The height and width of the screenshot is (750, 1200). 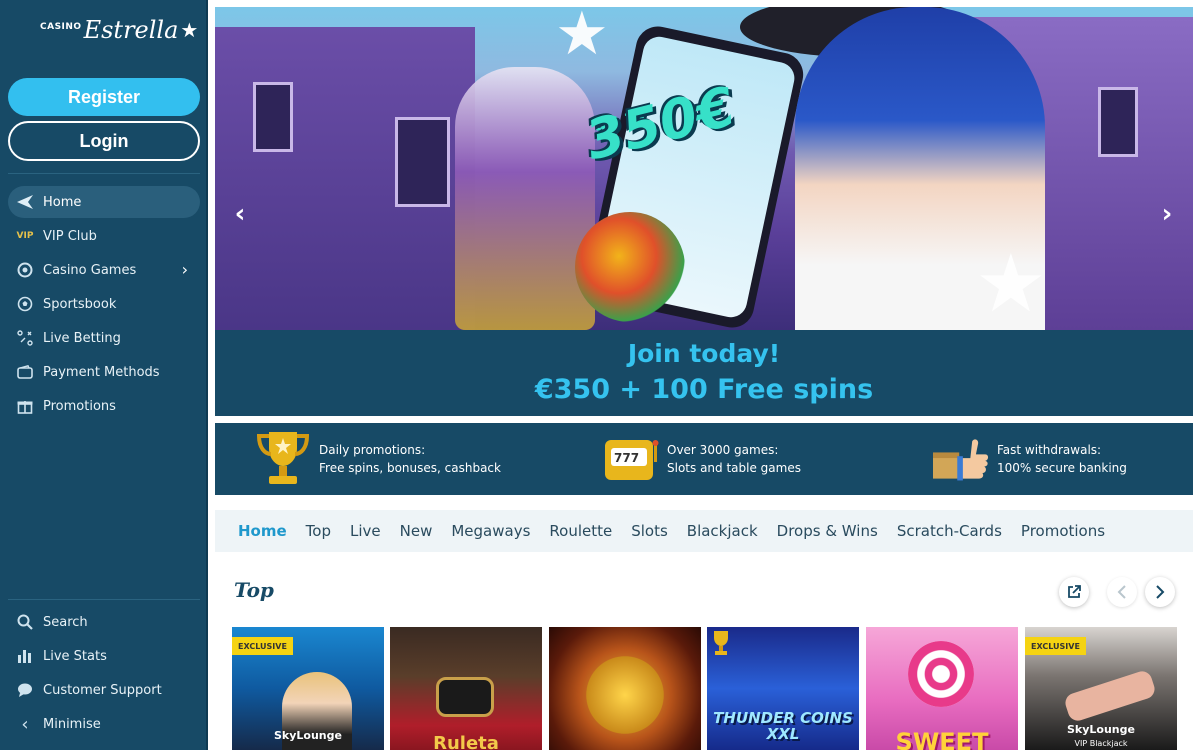 What do you see at coordinates (1167, 214) in the screenshot?
I see `hero-next-arrow: ›` at bounding box center [1167, 214].